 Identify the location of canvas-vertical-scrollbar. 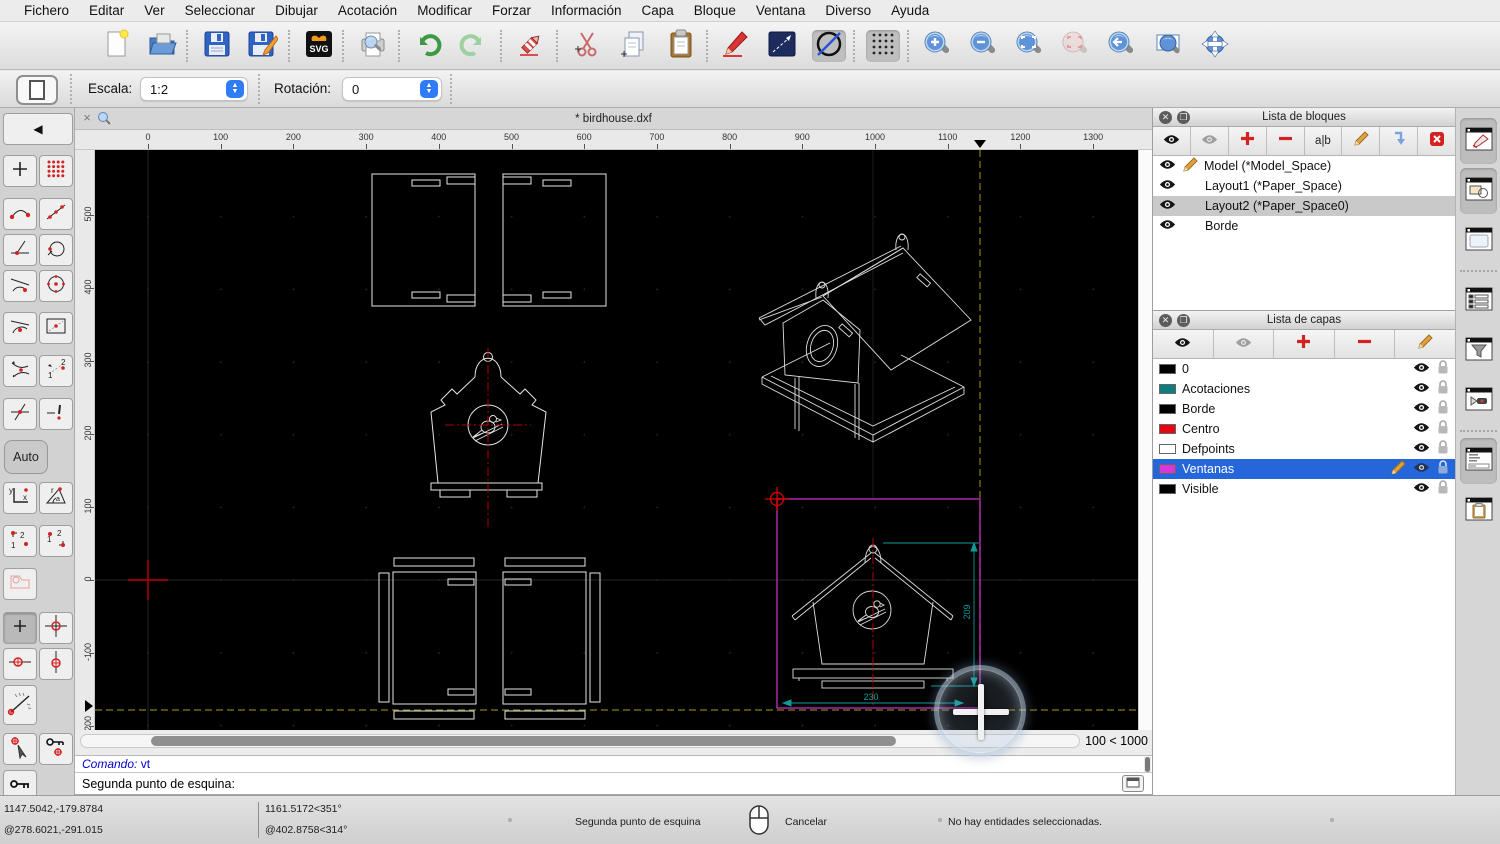
(1145, 440).